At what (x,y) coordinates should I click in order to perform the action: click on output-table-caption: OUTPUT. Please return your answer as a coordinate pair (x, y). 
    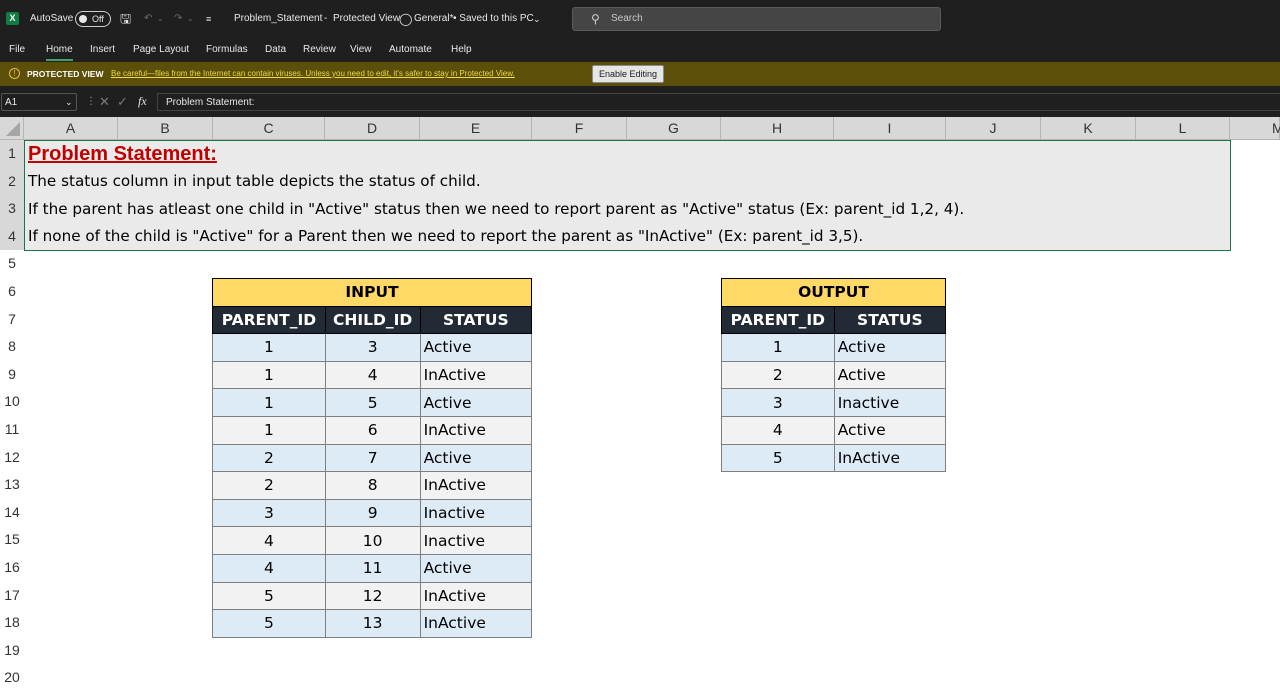
    Looking at the image, I should click on (833, 292).